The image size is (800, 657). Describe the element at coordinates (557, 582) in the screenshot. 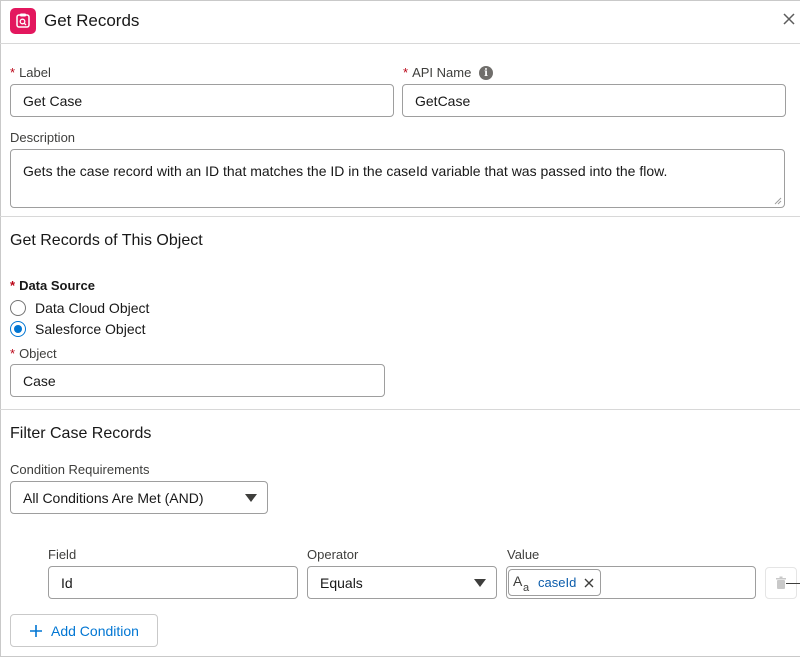

I see `value-pill-label: caseId` at that location.